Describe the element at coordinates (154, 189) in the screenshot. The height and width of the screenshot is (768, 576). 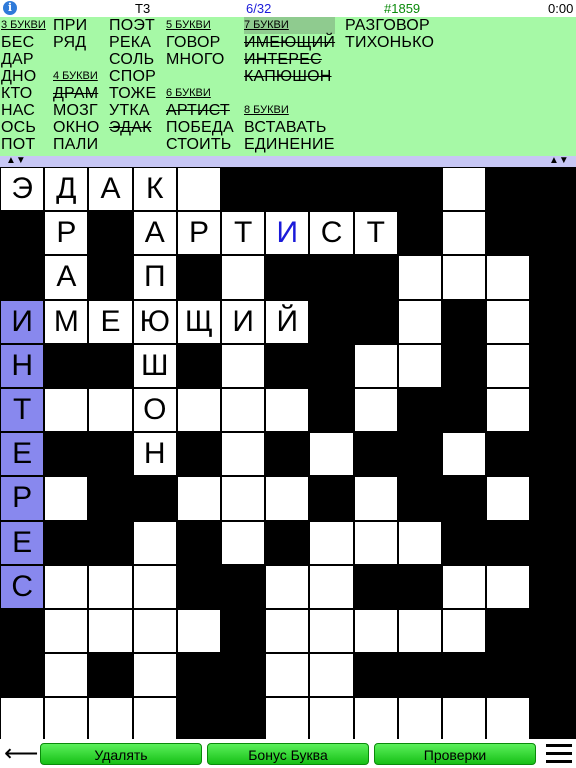
I see `grid-cell: К` at that location.